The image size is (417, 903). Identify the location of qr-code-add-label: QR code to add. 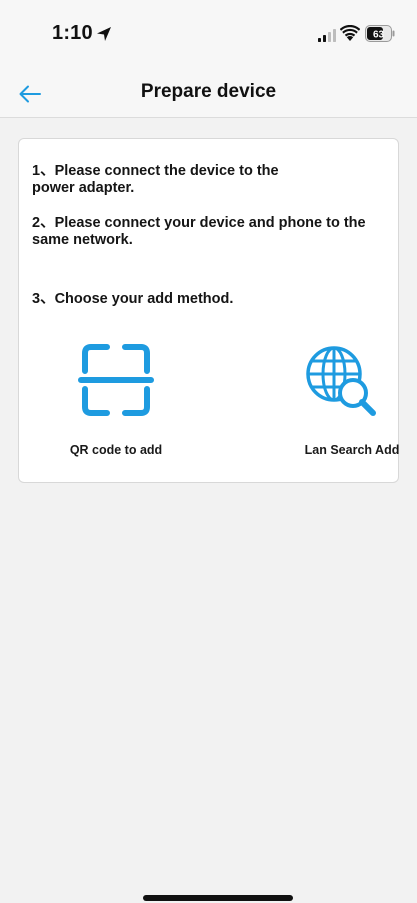
(116, 450).